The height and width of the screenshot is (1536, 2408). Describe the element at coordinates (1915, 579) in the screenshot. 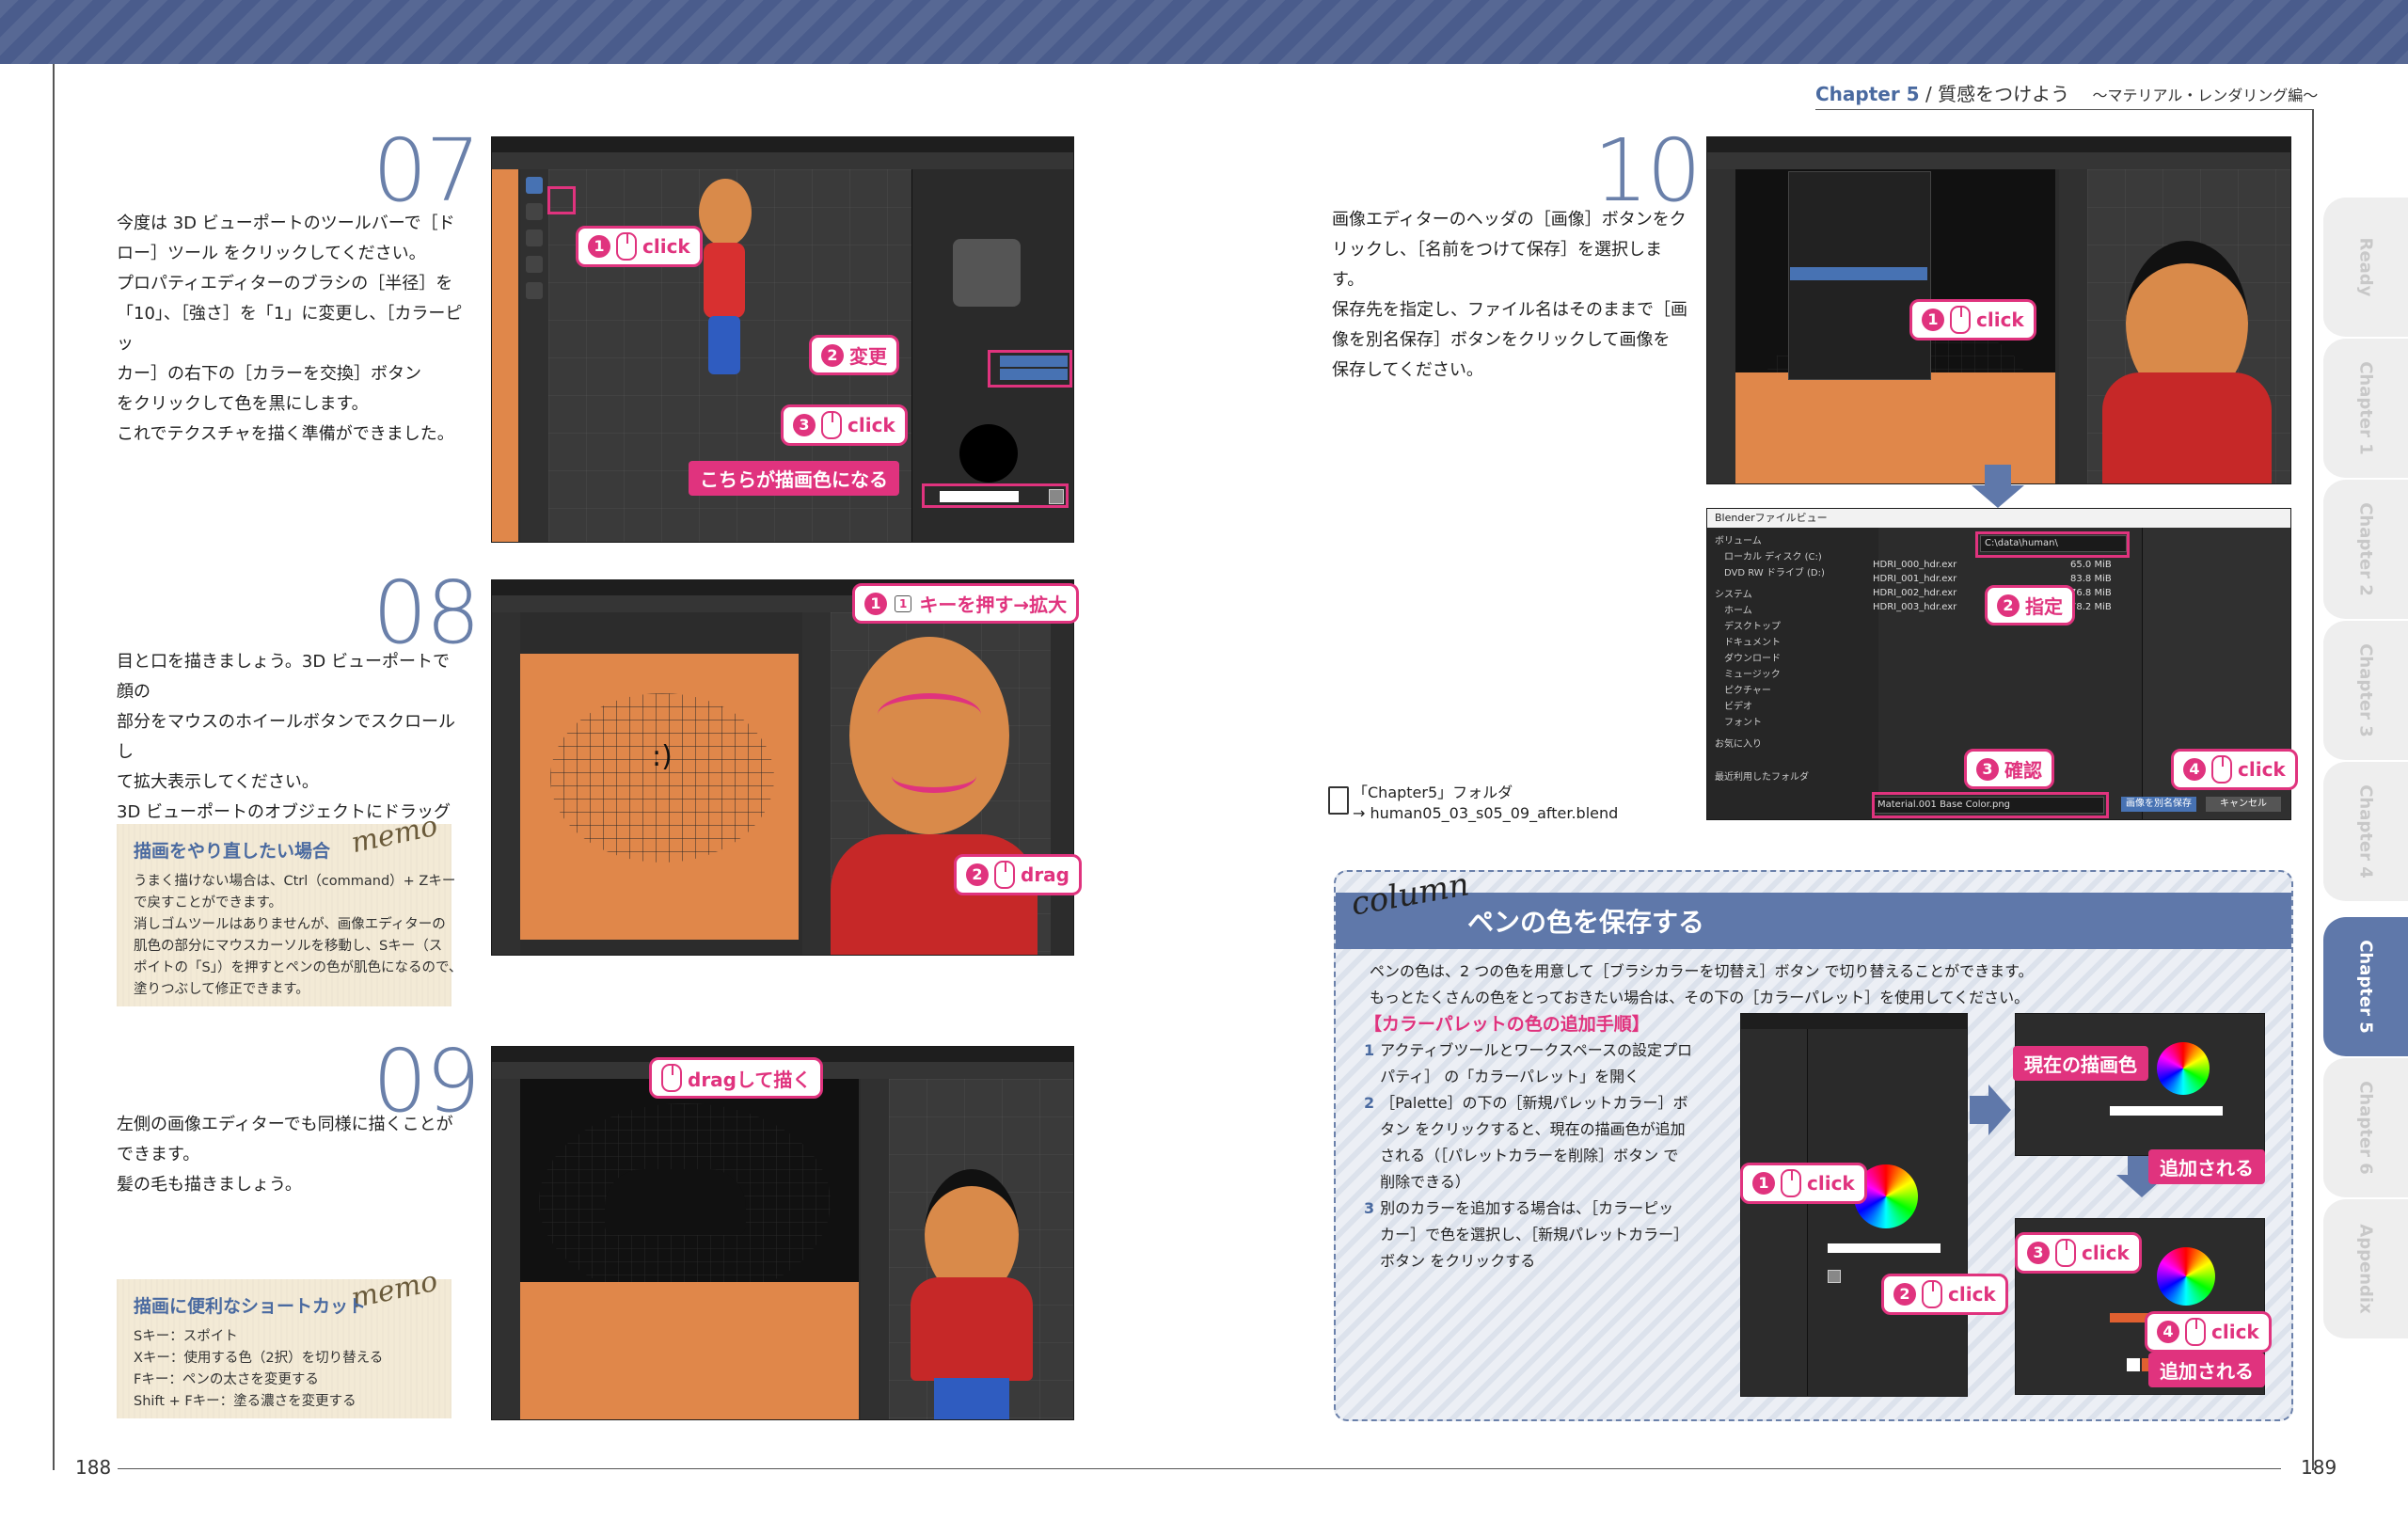

I see `file-name: HDRI_001_hdr.exr` at that location.